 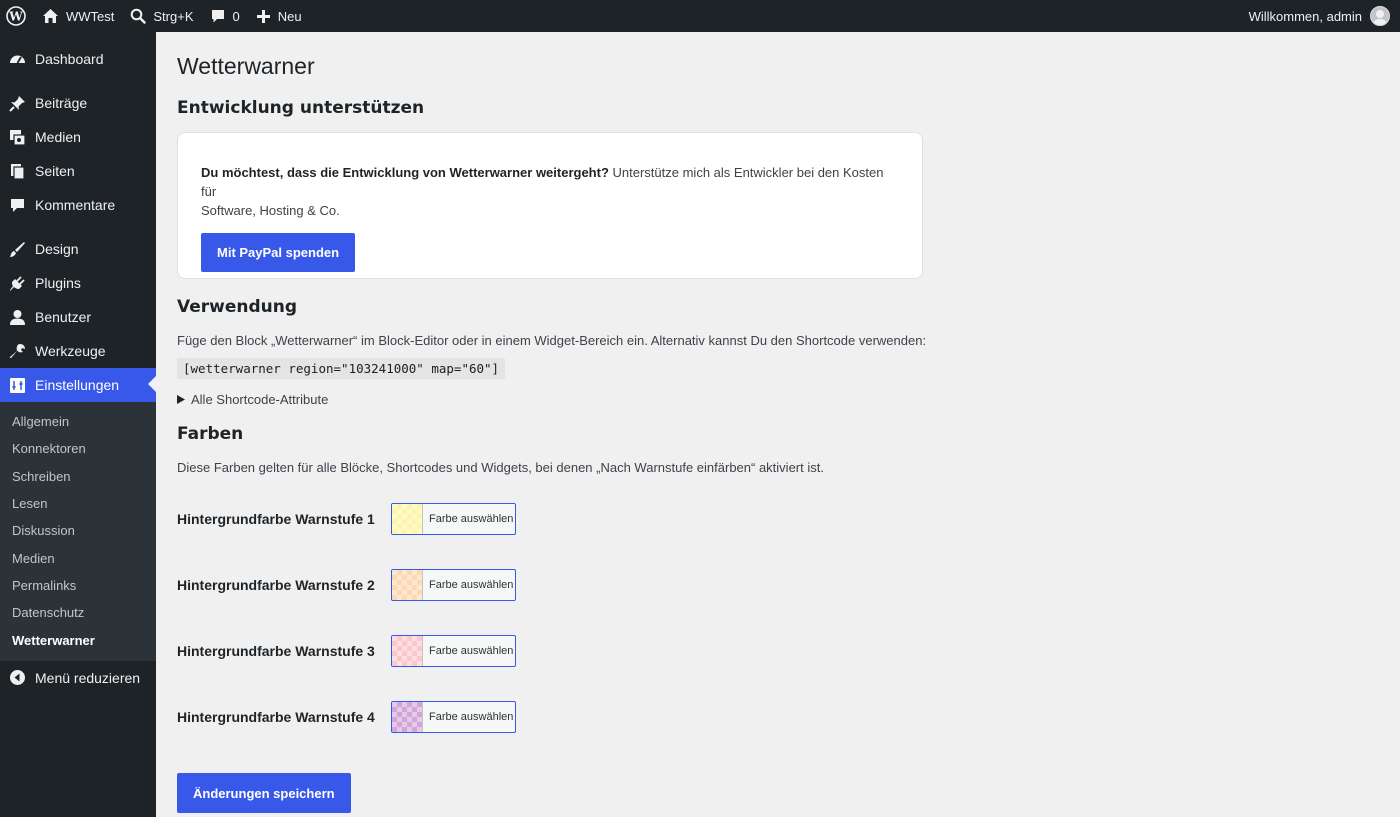 I want to click on shortcode-attributes-toggle: Alle Shortcode-Attribute, so click(x=777, y=399).